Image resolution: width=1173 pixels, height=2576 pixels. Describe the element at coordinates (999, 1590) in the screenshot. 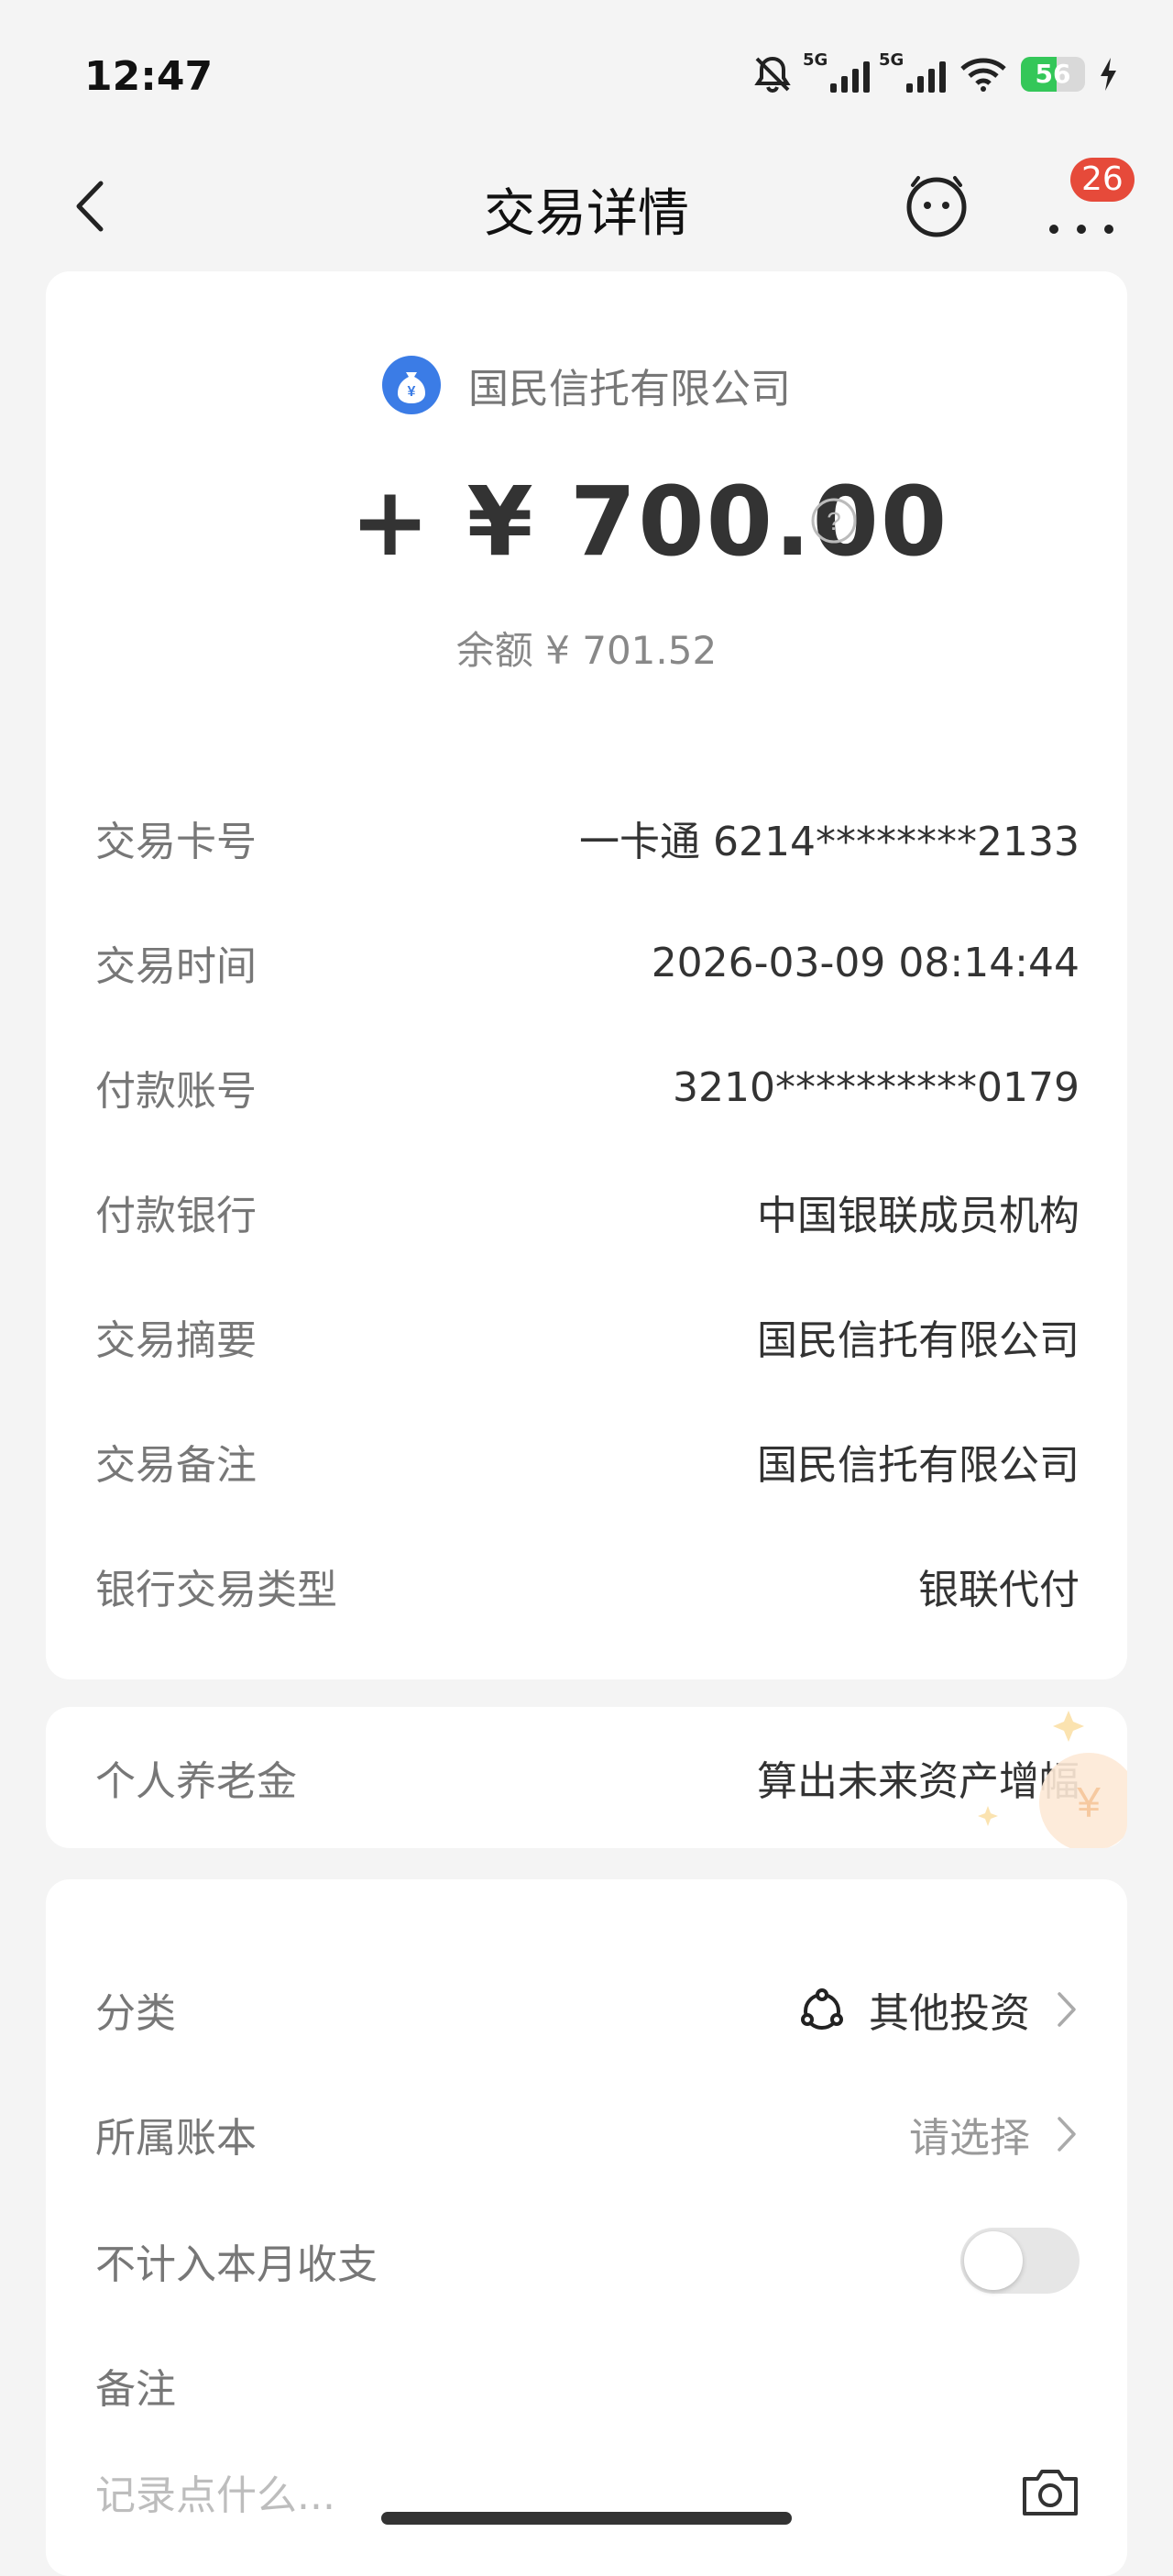

I see `detail-value: 银联代付` at that location.